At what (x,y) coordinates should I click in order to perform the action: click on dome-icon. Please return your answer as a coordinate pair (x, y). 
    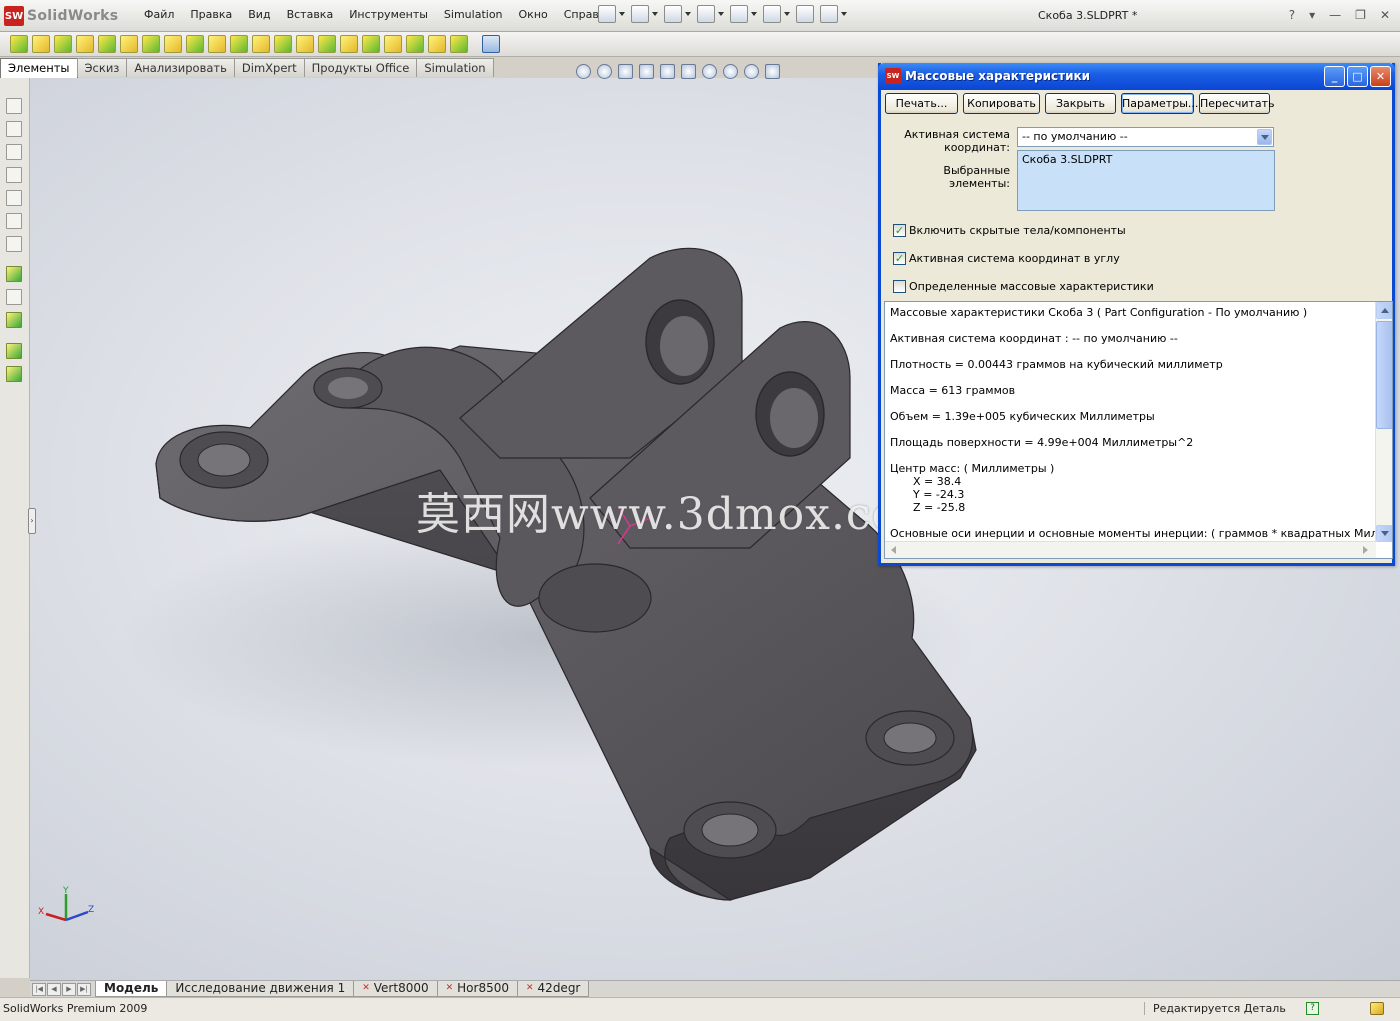
    Looking at the image, I should click on (393, 44).